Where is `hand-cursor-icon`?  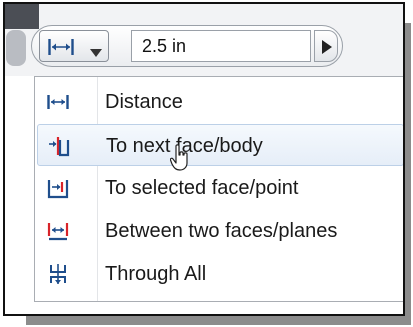 hand-cursor-icon is located at coordinates (179, 160).